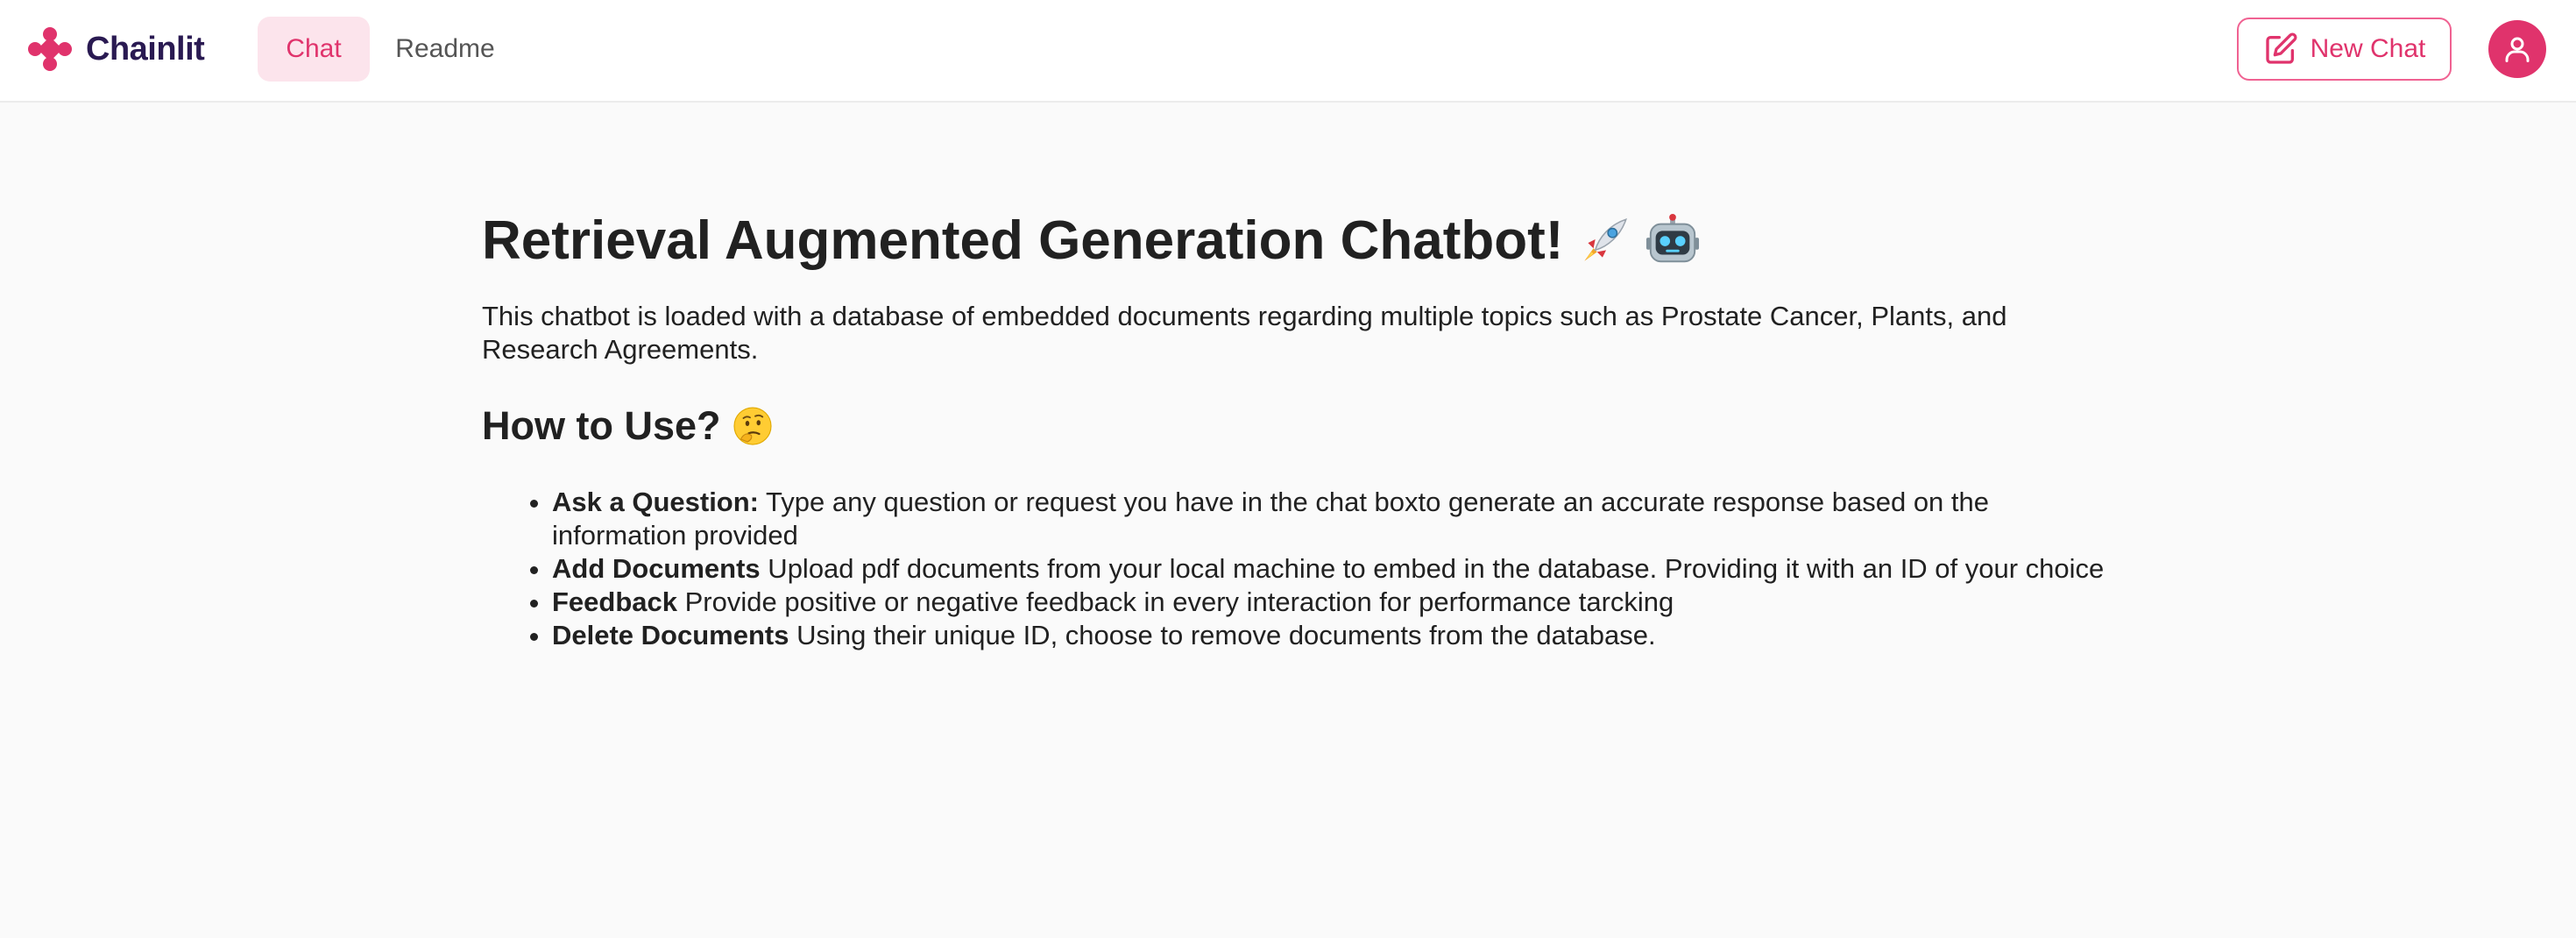 This screenshot has width=2576, height=938. Describe the element at coordinates (655, 502) in the screenshot. I see `list-item-term: Ask a Question:` at that location.